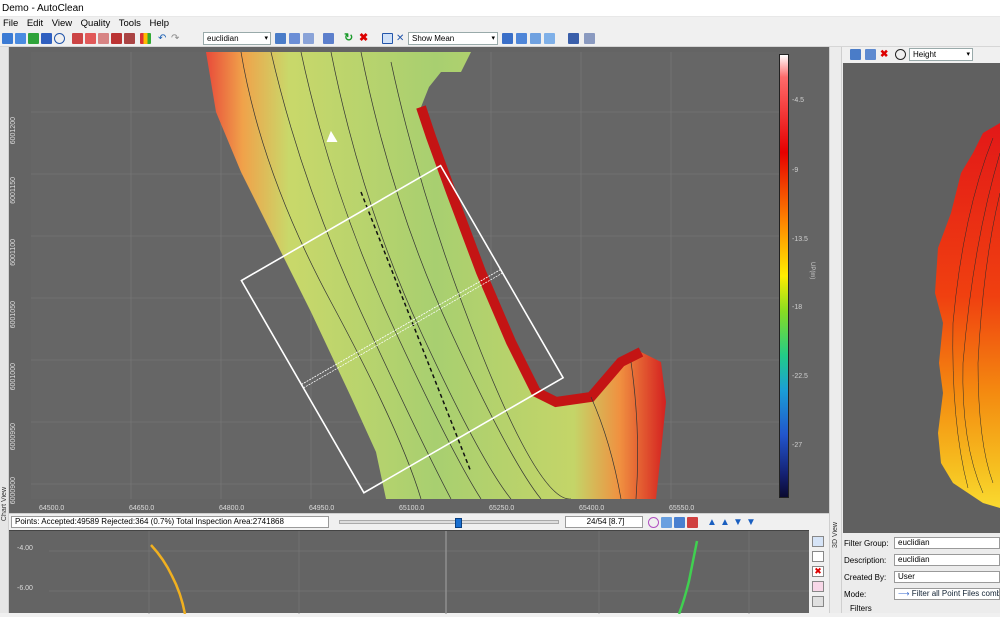 The image size is (1000, 617). What do you see at coordinates (237, 38) in the screenshot?
I see `algorithm-select: euclidian ▾` at bounding box center [237, 38].